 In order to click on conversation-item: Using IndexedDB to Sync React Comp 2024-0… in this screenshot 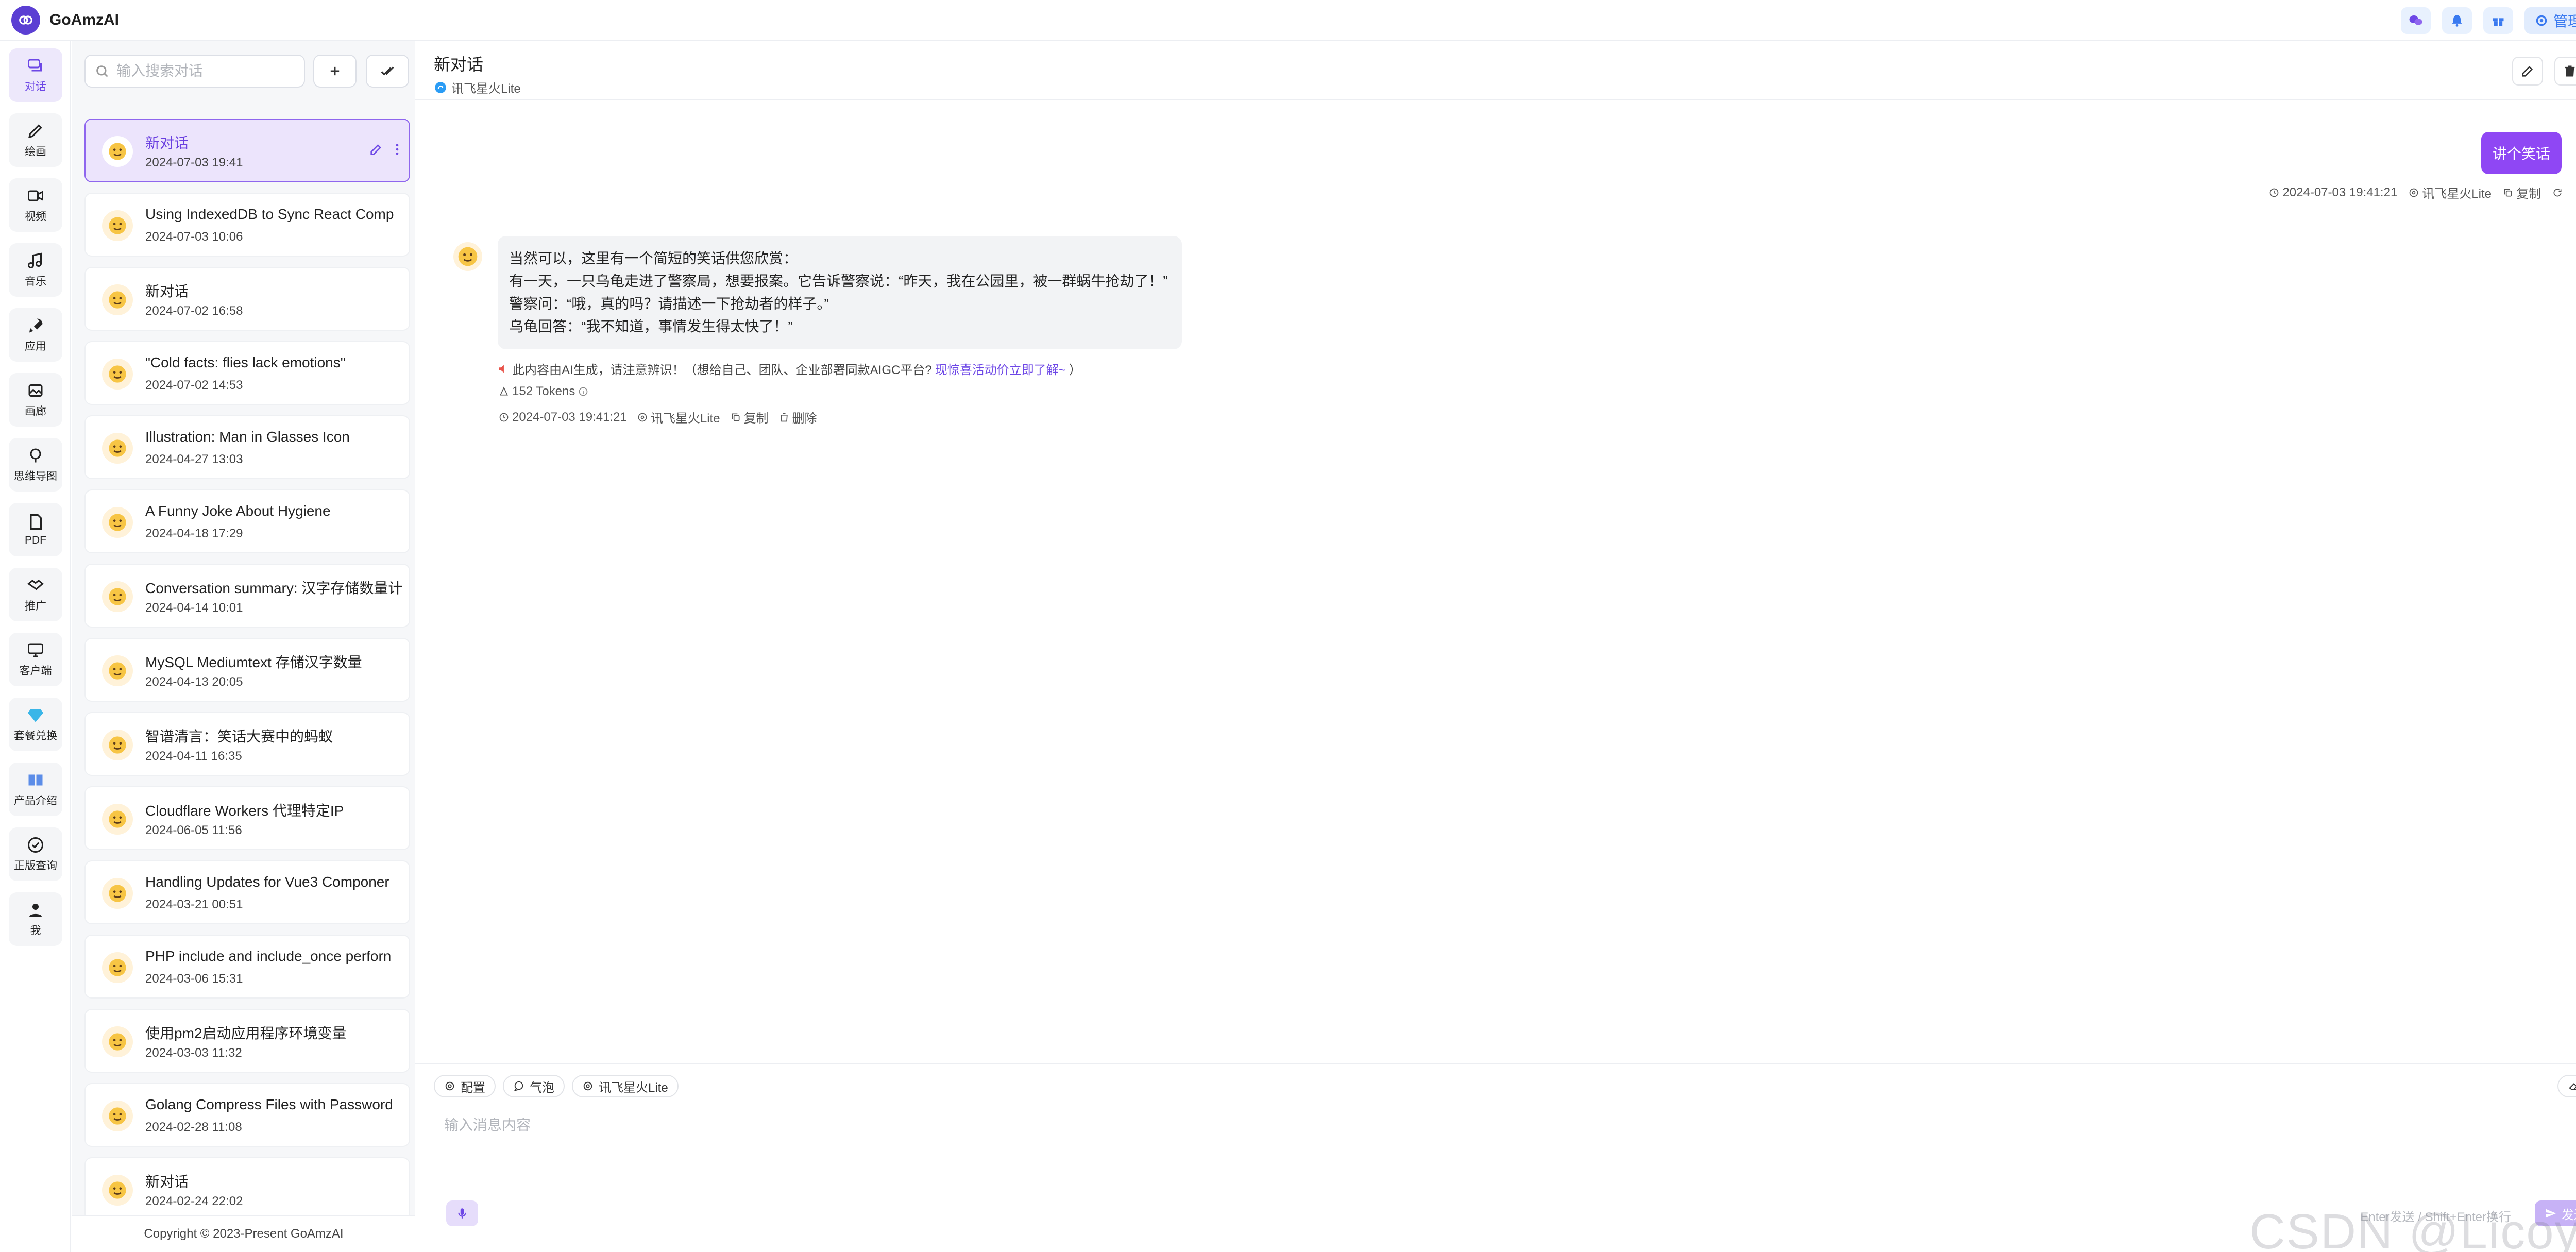, I will do `click(247, 225)`.